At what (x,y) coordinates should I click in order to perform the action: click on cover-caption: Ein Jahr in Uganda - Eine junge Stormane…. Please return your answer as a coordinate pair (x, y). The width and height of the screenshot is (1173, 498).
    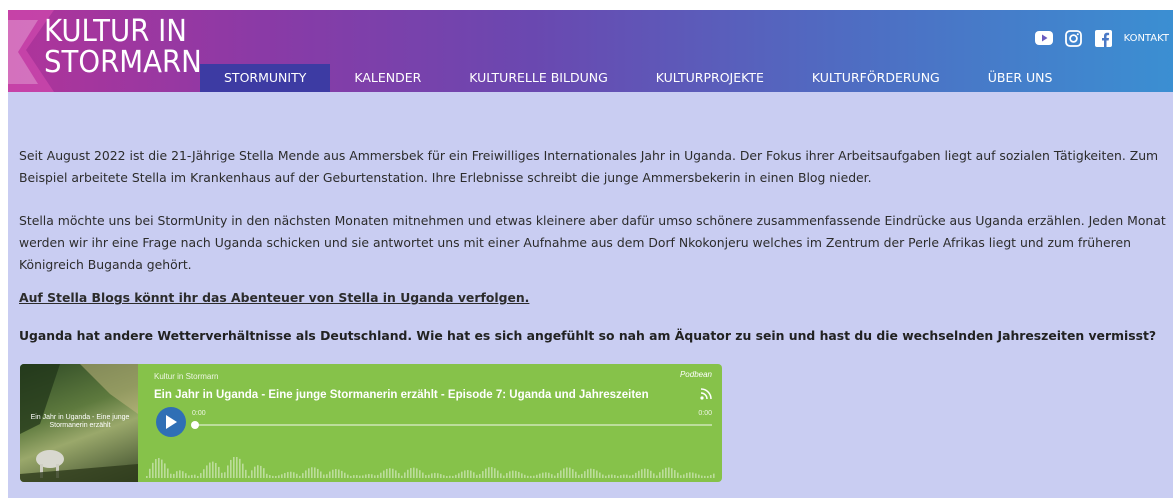
    Looking at the image, I should click on (80, 421).